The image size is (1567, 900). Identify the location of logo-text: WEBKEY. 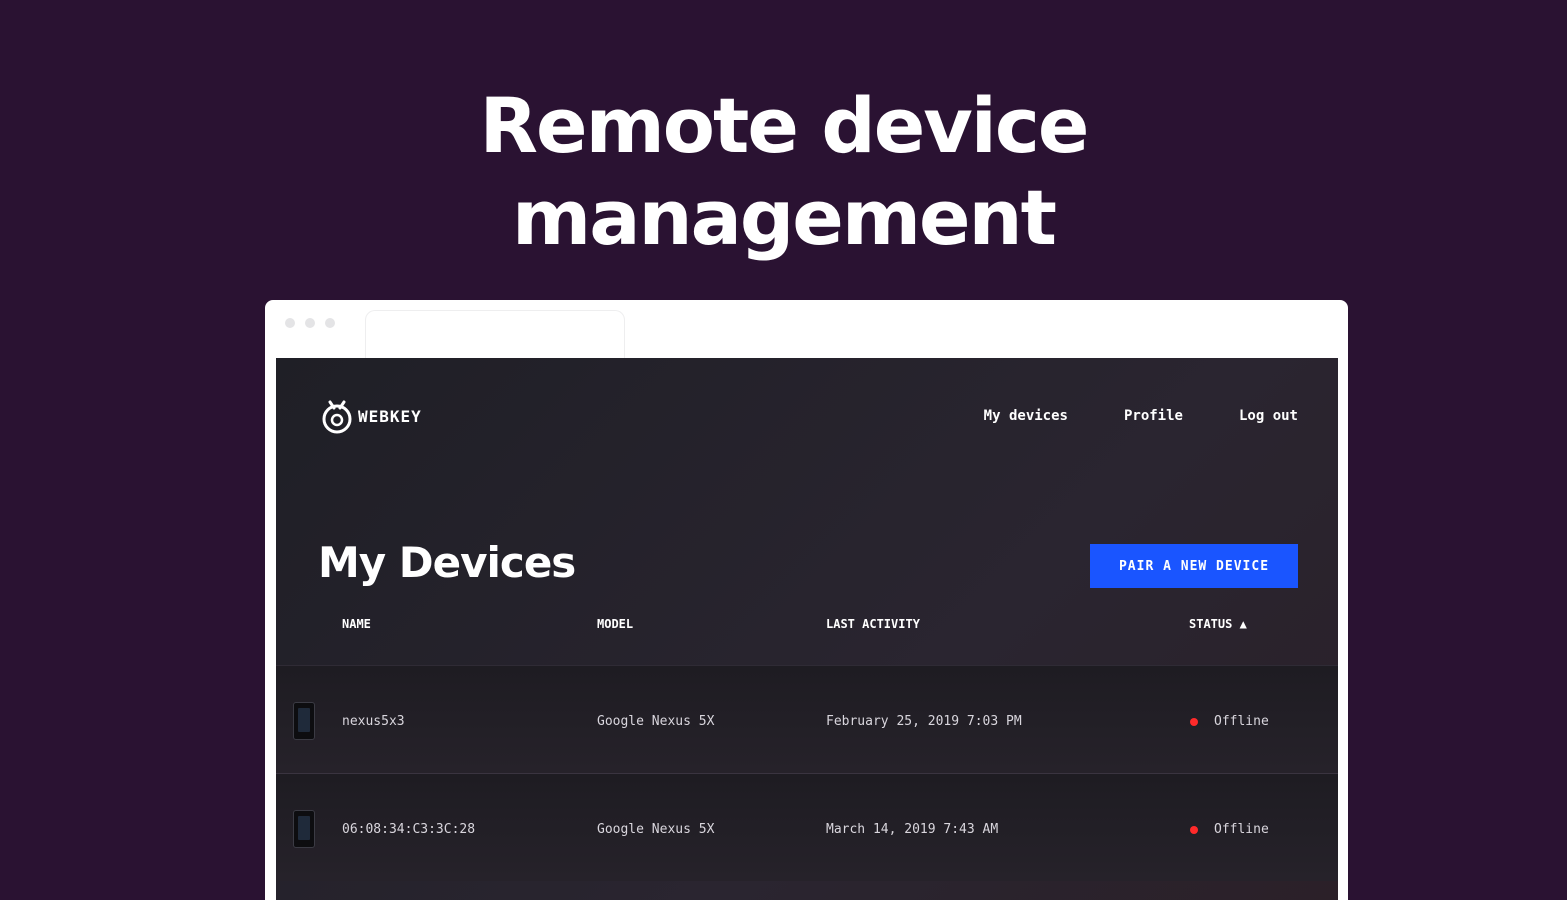
(390, 416).